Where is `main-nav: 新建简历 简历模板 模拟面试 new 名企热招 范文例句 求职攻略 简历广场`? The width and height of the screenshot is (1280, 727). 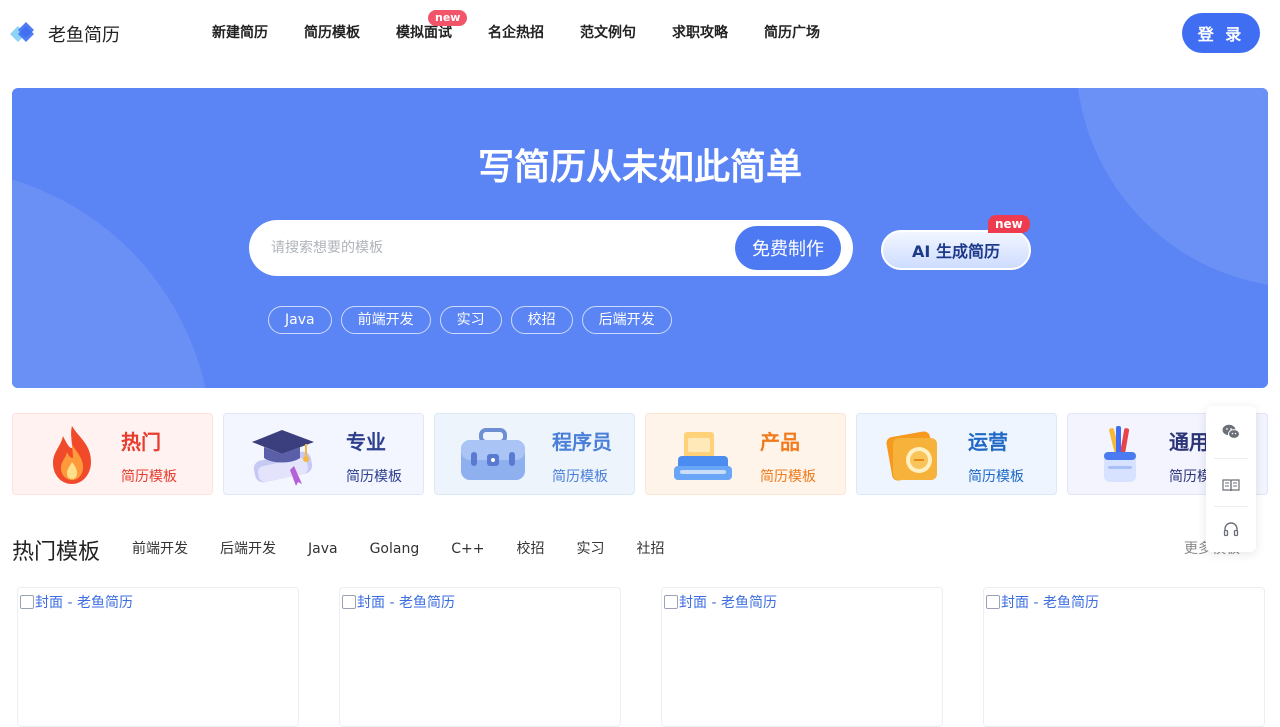 main-nav: 新建简历 简历模板 模拟面试 new 名企热招 范文例句 求职攻略 简历广场 is located at coordinates (516, 27).